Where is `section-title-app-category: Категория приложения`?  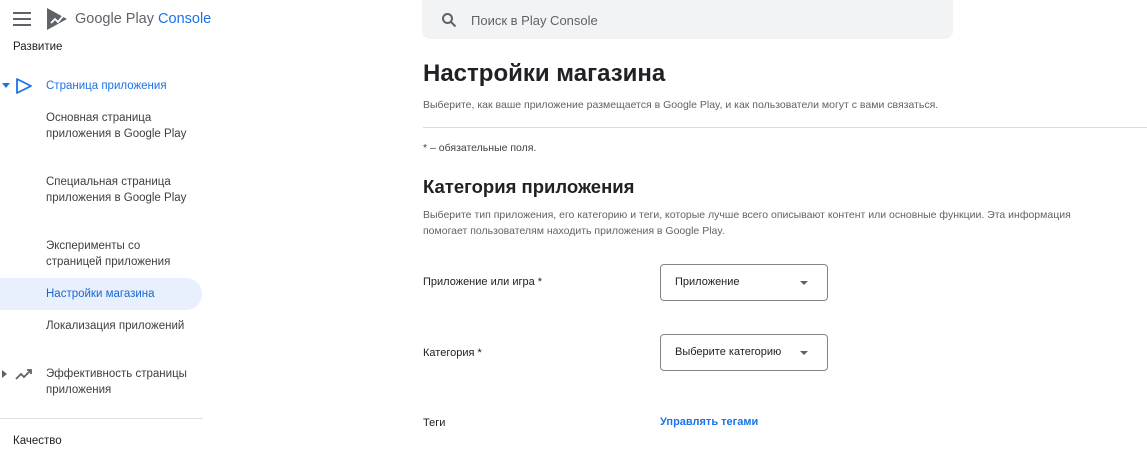
section-title-app-category: Категория приложения is located at coordinates (529, 186).